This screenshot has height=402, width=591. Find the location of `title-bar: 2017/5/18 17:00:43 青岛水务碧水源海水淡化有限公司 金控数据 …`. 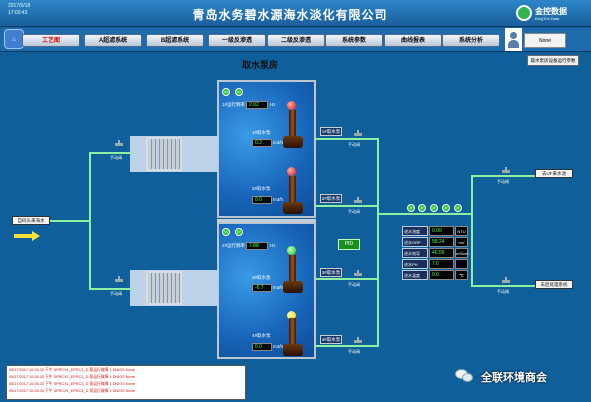

title-bar: 2017/5/18 17:00:43 青岛水务碧水源海水淡化有限公司 金控数据 … is located at coordinates (295, 13).